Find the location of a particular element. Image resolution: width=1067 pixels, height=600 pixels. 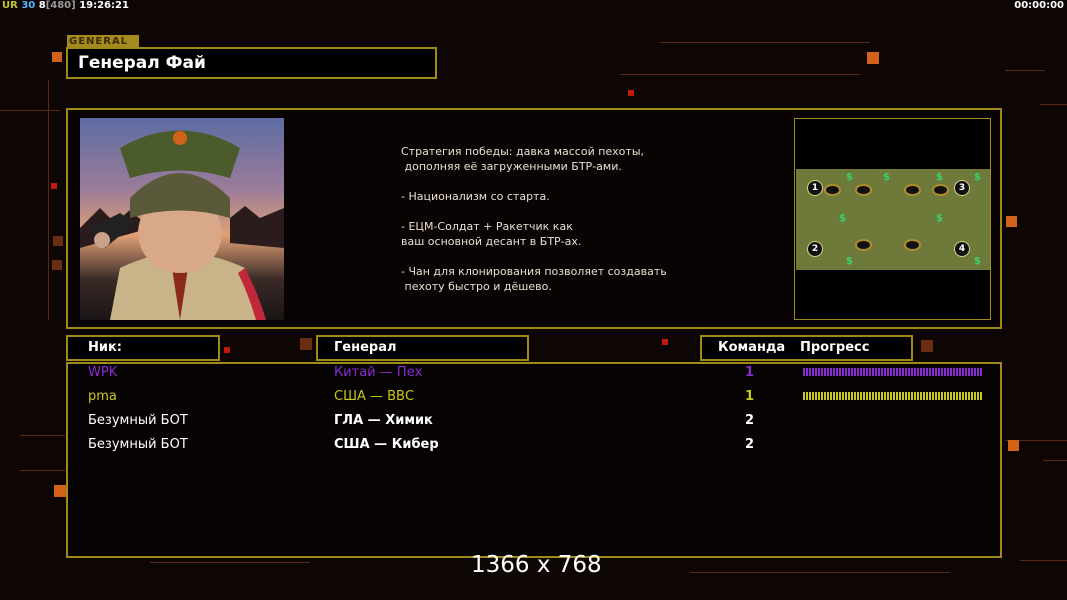

column-header-team-label: Команда is located at coordinates (752, 347).